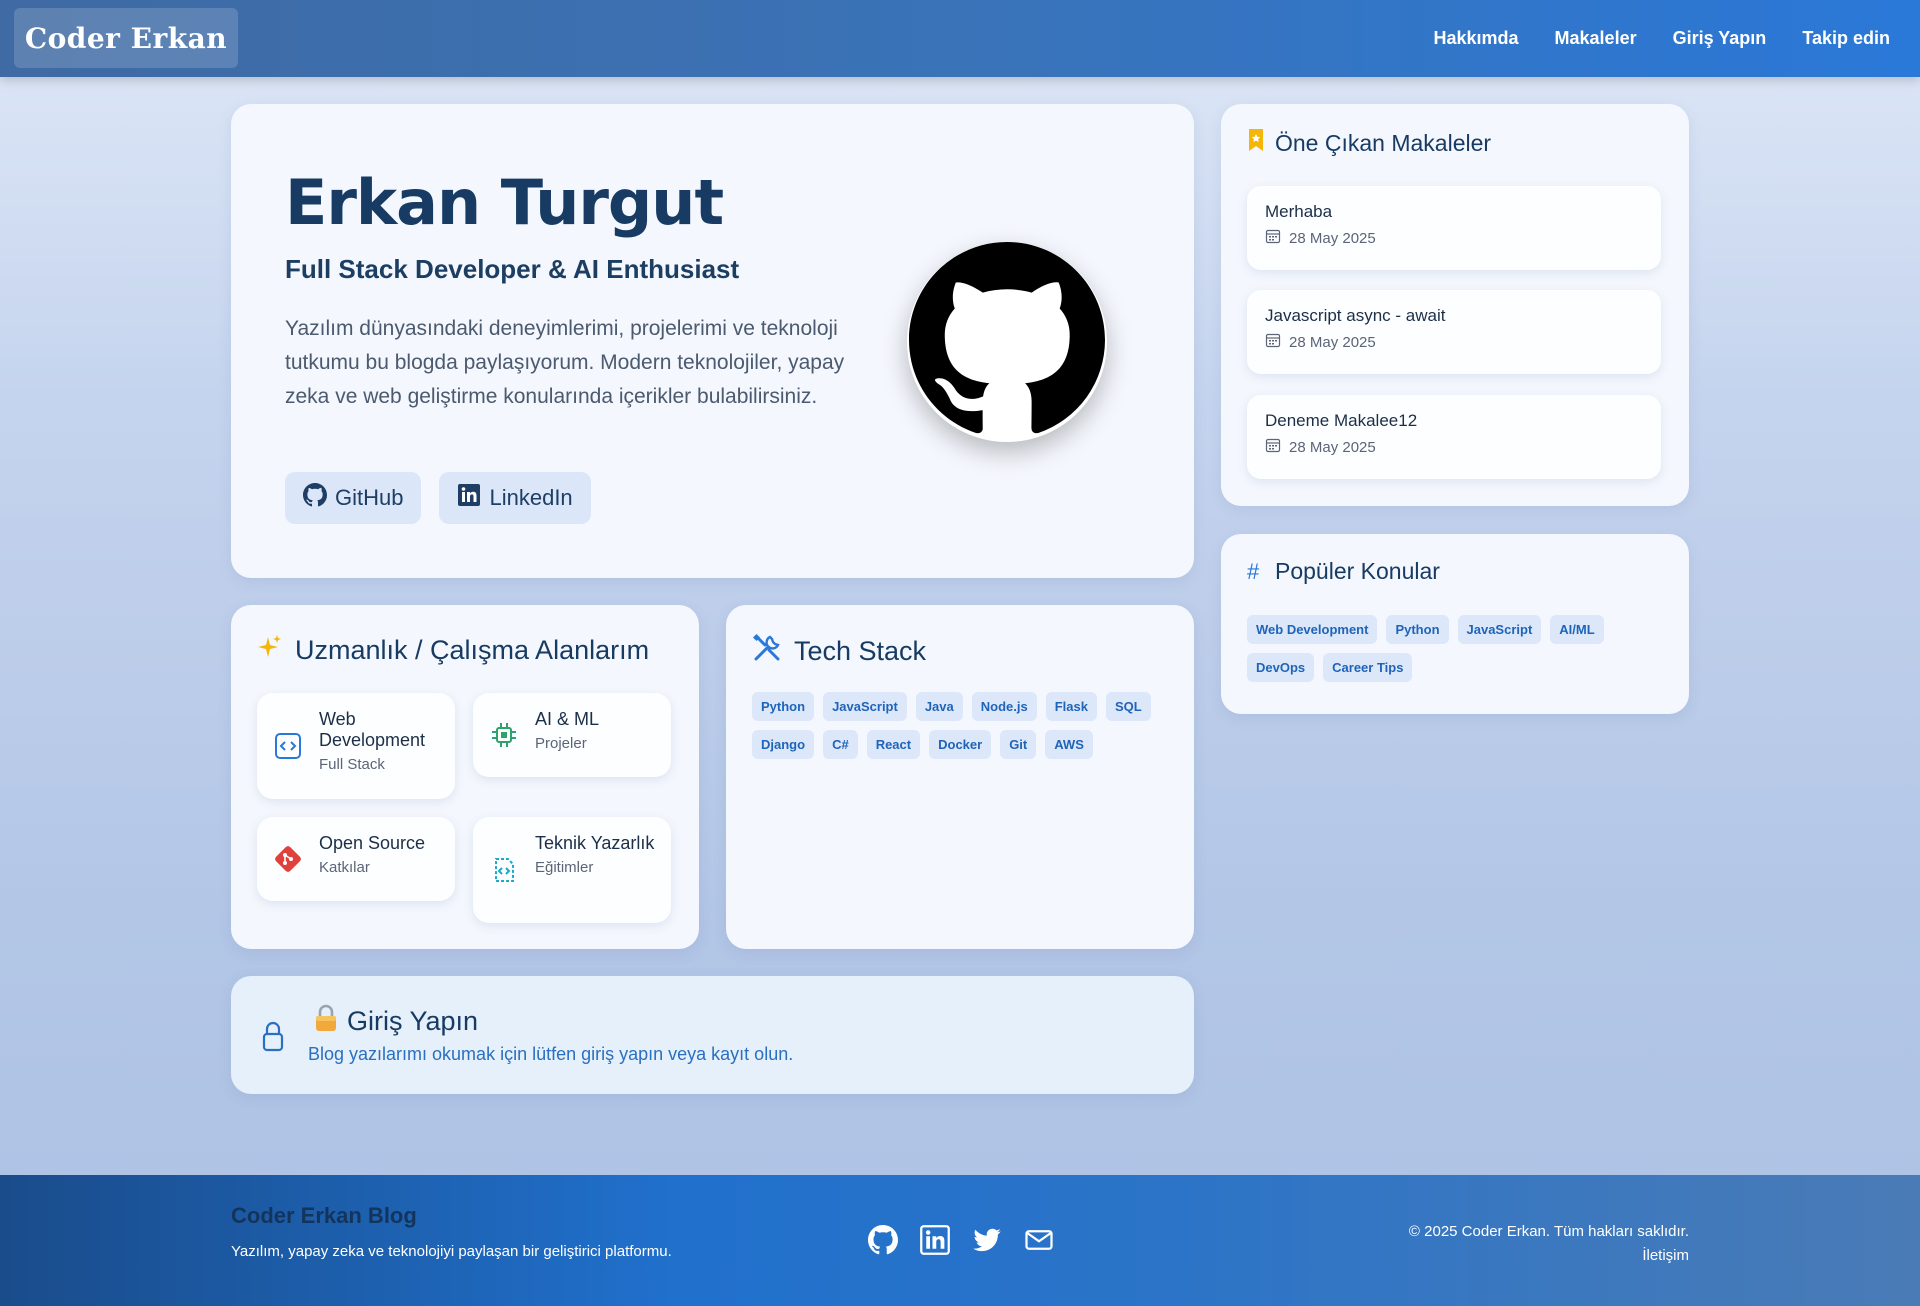 The width and height of the screenshot is (1920, 1306). Describe the element at coordinates (504, 870) in the screenshot. I see `file-code-icon` at that location.